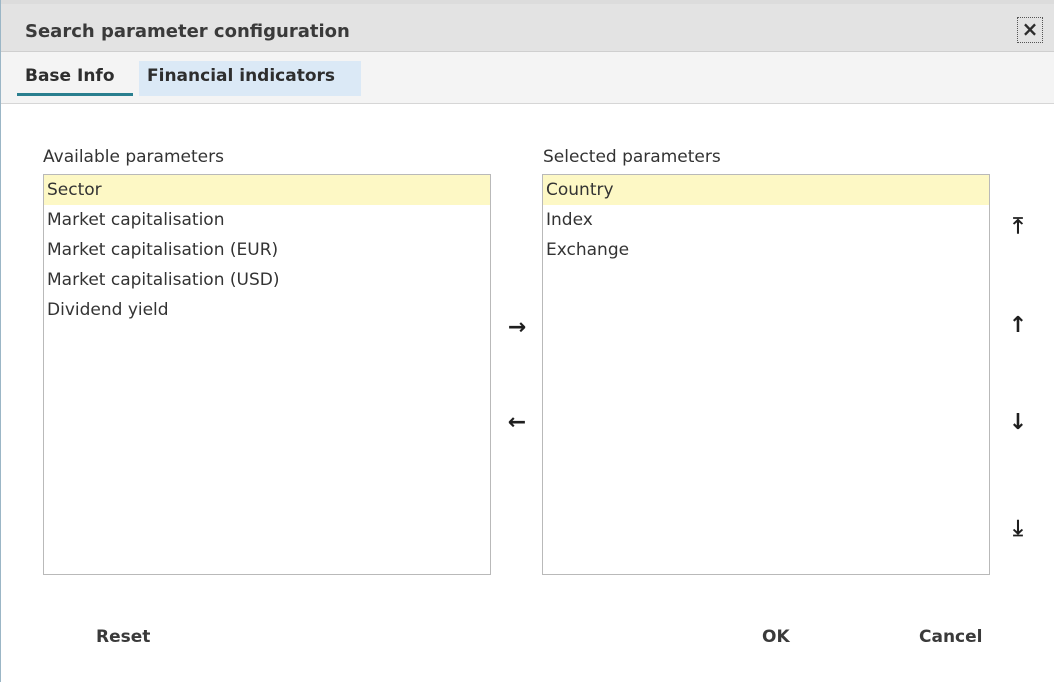 The width and height of the screenshot is (1054, 682). Describe the element at coordinates (766, 220) in the screenshot. I see `list-item: Index` at that location.